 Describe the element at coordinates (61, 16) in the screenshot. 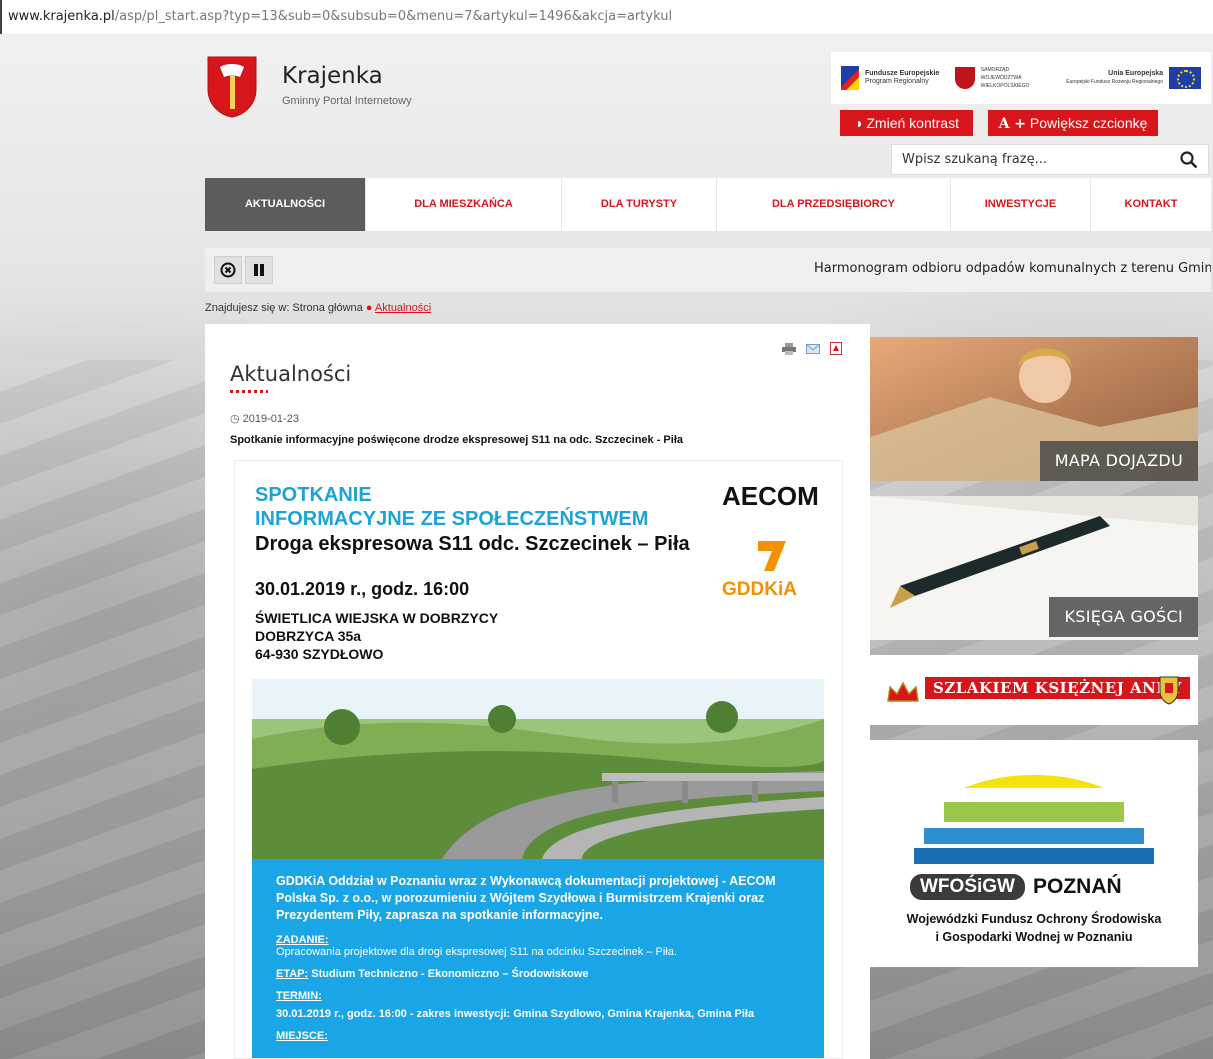

I see `url-host: www.krajenka.pl` at that location.